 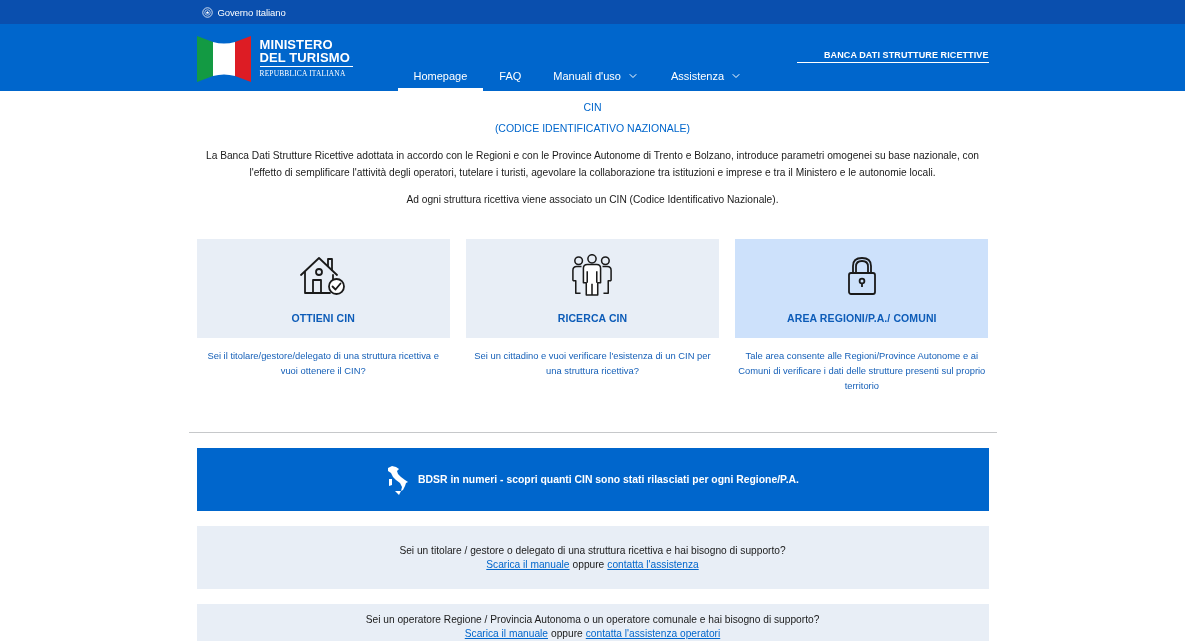 I want to click on support-question: Sei un titolare / gestore o delegato di una struttura ricettiva e hai bisogno di supporto?, so click(x=592, y=550).